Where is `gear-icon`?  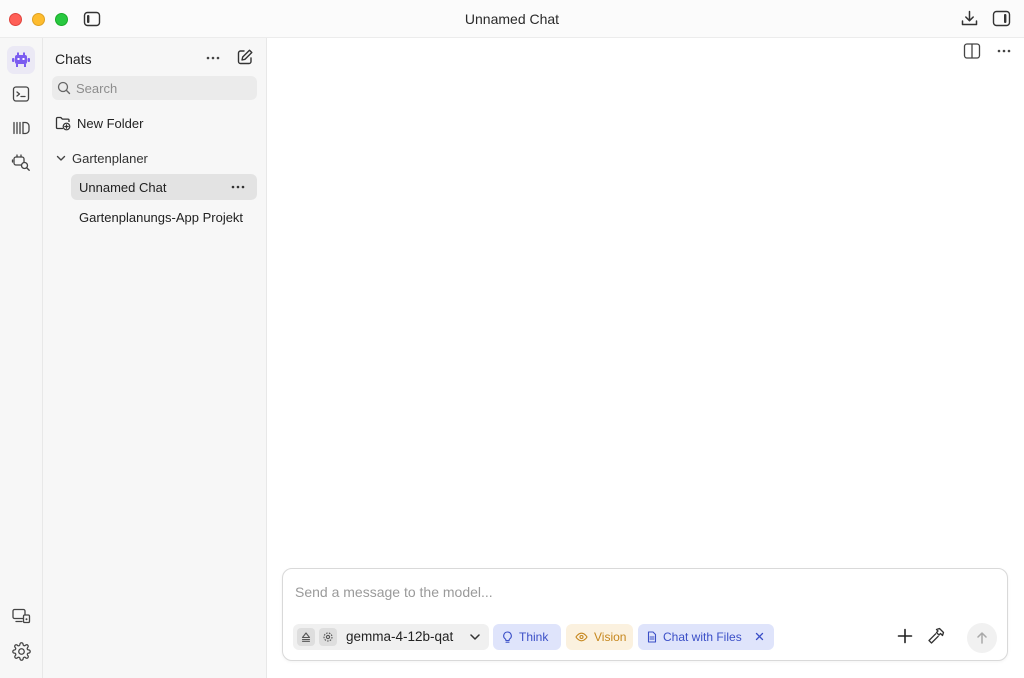
gear-icon is located at coordinates (21, 651).